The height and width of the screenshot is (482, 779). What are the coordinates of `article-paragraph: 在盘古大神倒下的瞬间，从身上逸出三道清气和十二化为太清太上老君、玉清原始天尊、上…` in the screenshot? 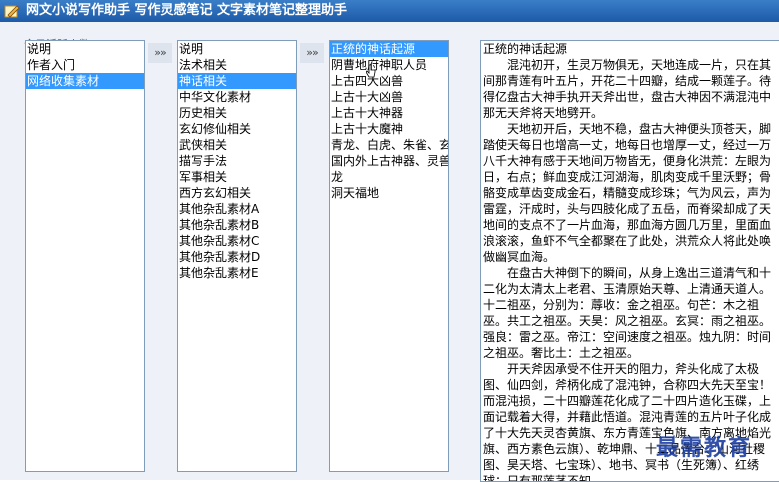 It's located at (627, 313).